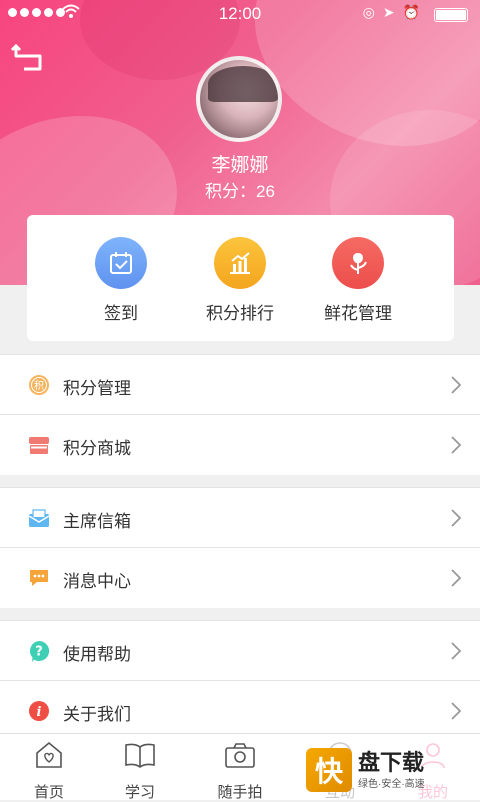 Image resolution: width=480 pixels, height=802 pixels. Describe the element at coordinates (391, 784) in the screenshot. I see `watermark-subtitle: 绿色·安全·高速` at that location.